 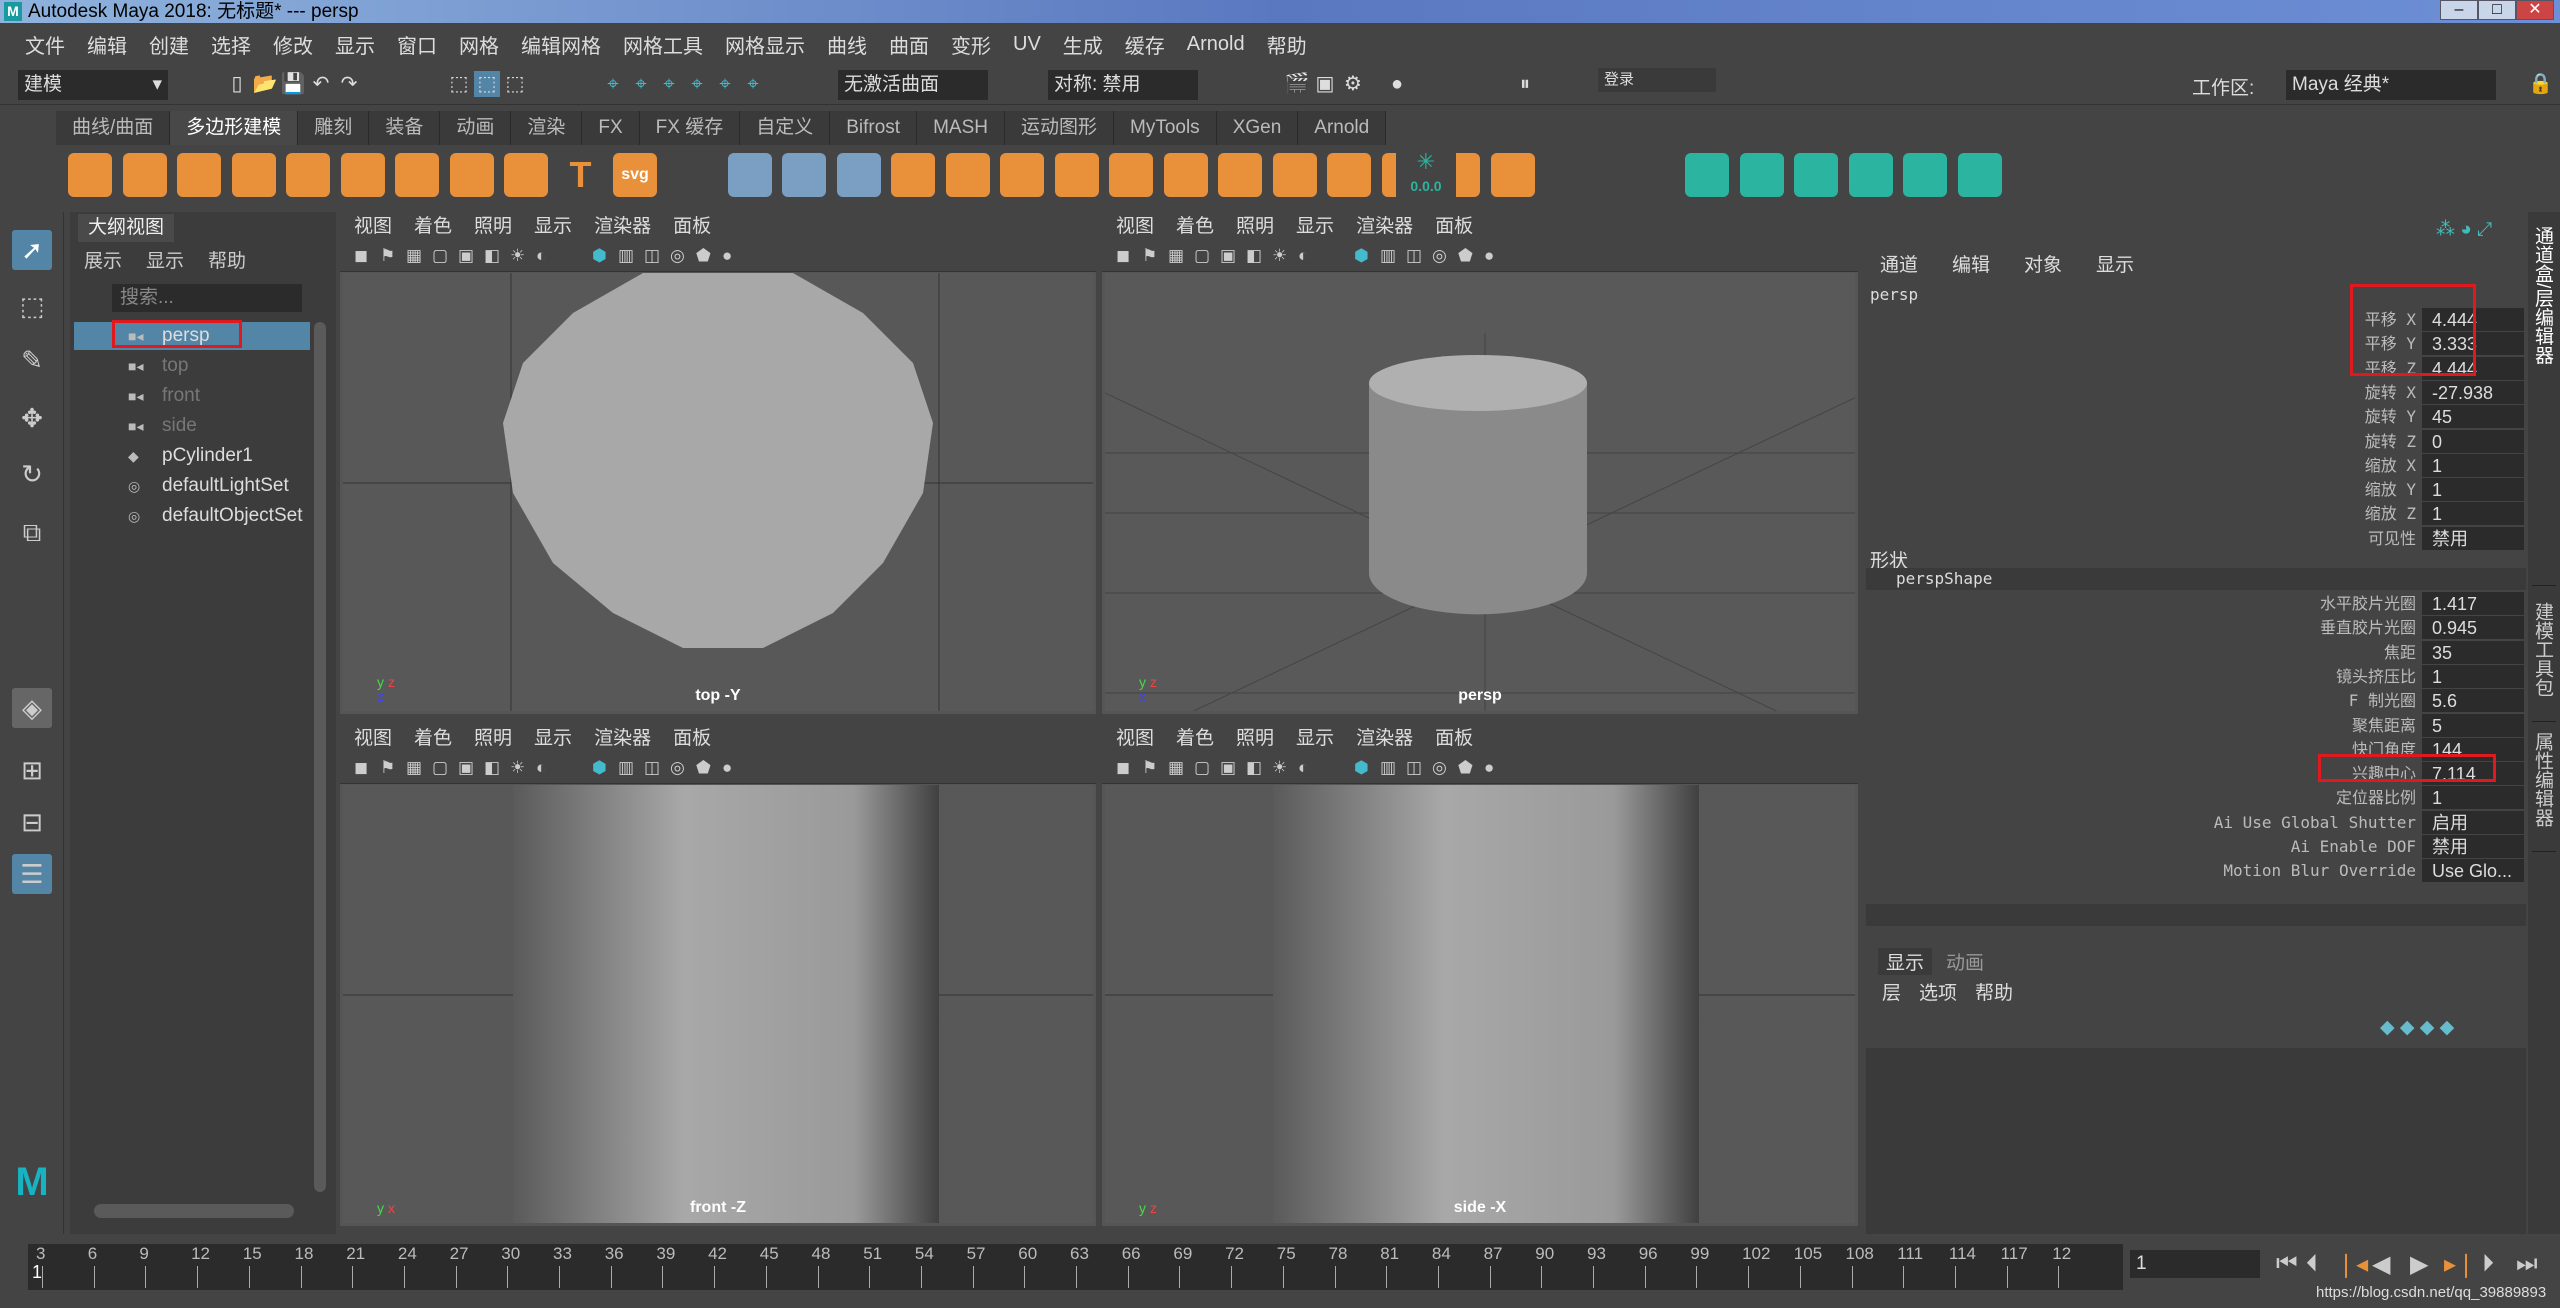 What do you see at coordinates (2473, 701) in the screenshot?
I see `channel-value: 5.6` at bounding box center [2473, 701].